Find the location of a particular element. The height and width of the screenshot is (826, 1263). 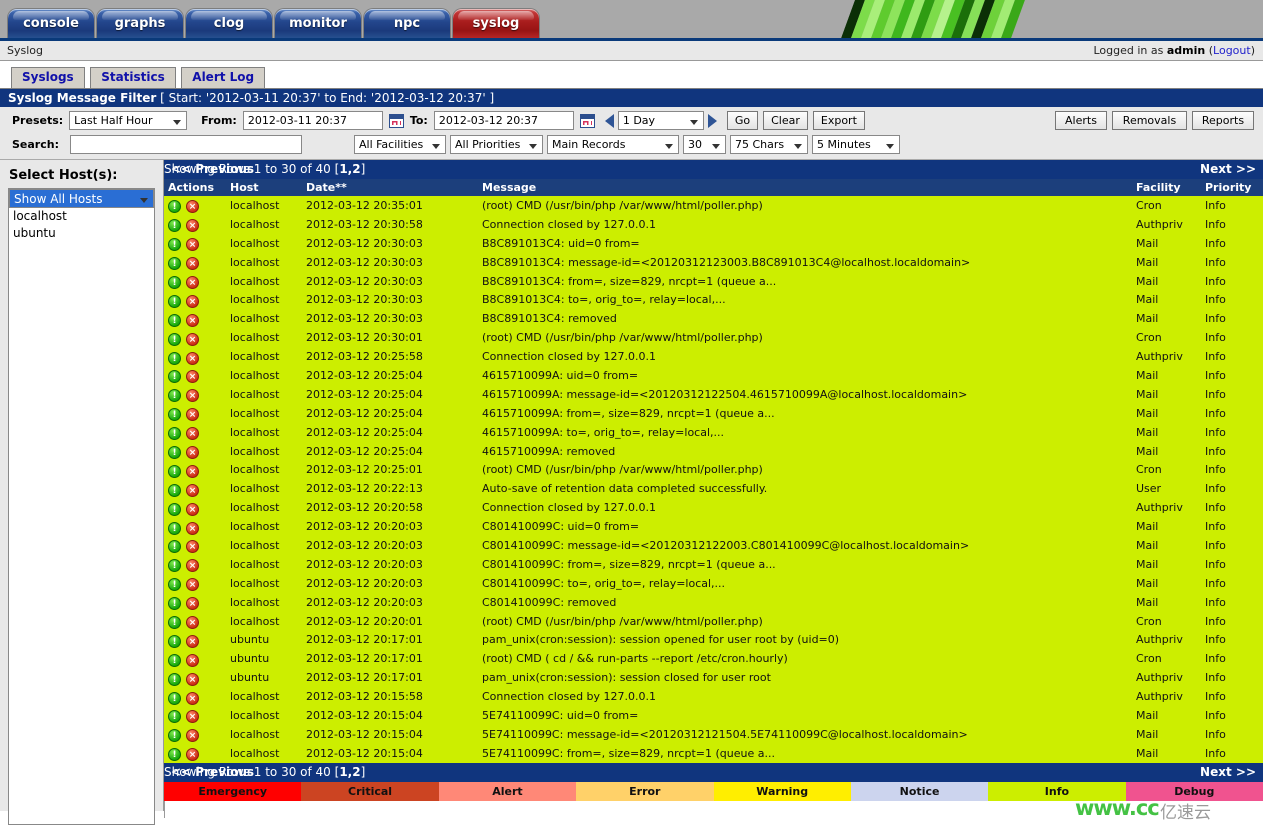

priorities-select: All Priorities is located at coordinates (496, 144).